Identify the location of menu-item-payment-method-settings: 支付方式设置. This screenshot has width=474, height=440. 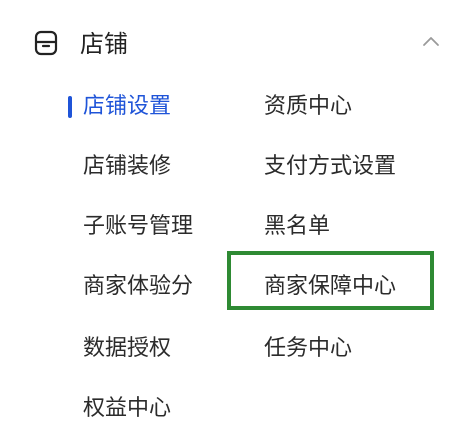
(330, 167).